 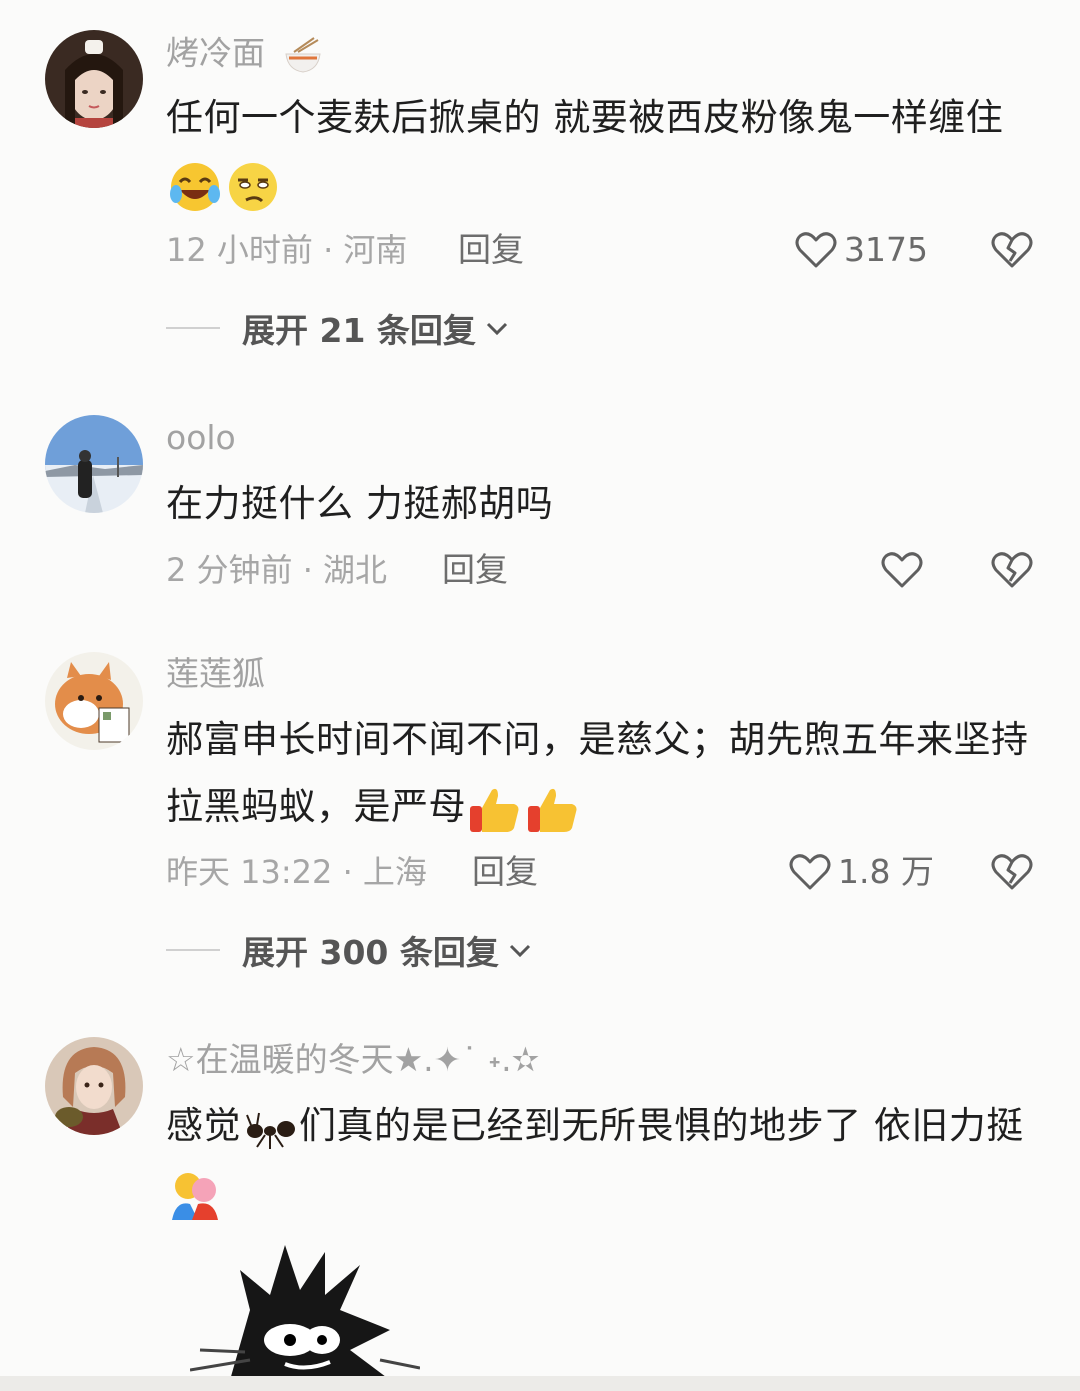 What do you see at coordinates (215, 674) in the screenshot?
I see `username: 莲莲狐` at bounding box center [215, 674].